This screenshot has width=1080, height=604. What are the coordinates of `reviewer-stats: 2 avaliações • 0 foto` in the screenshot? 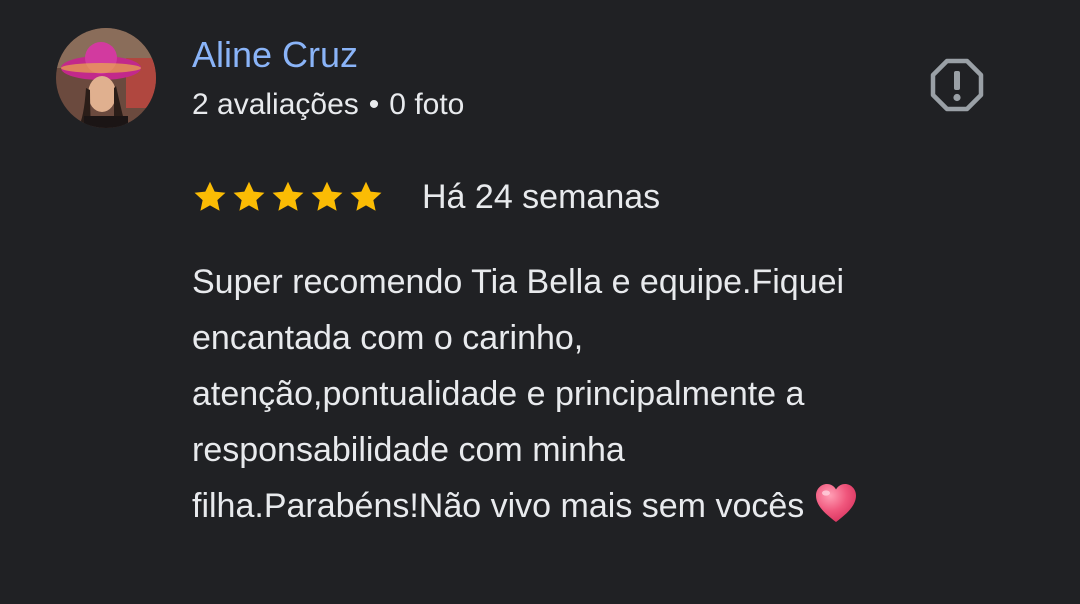 It's located at (328, 105).